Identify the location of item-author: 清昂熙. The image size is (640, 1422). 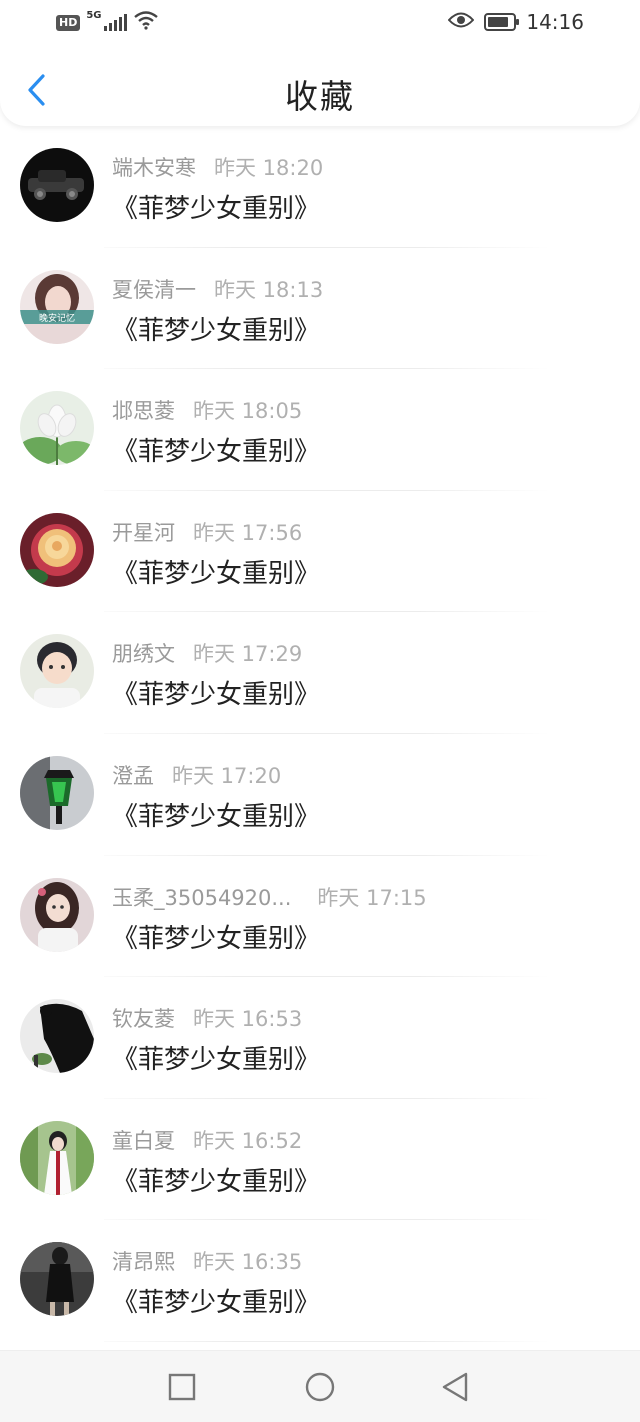
(143, 1262).